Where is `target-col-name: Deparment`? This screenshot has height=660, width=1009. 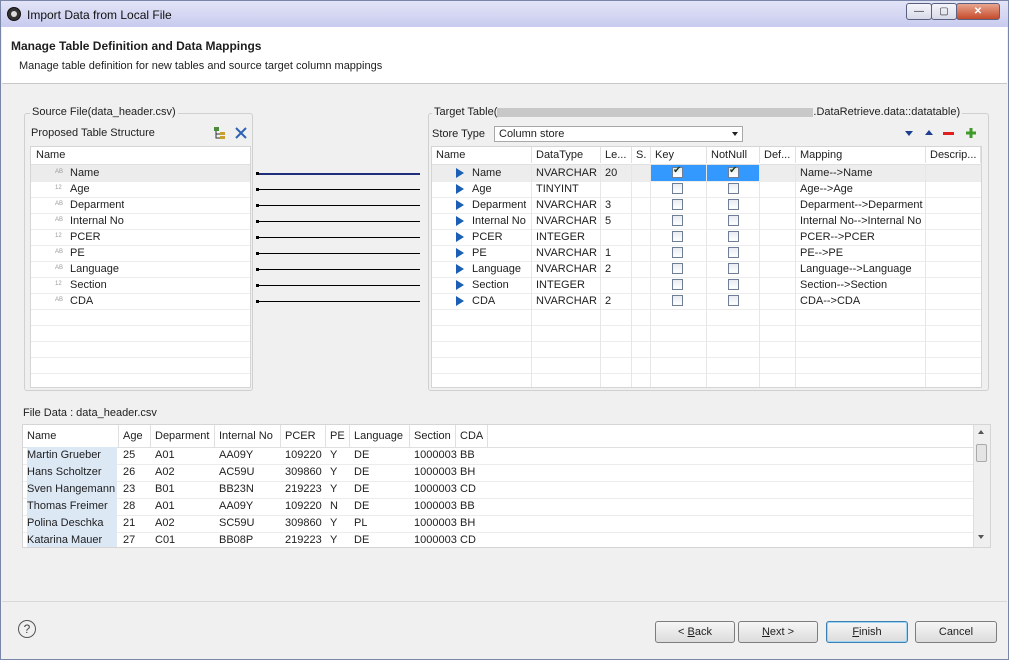
target-col-name: Deparment is located at coordinates (499, 205).